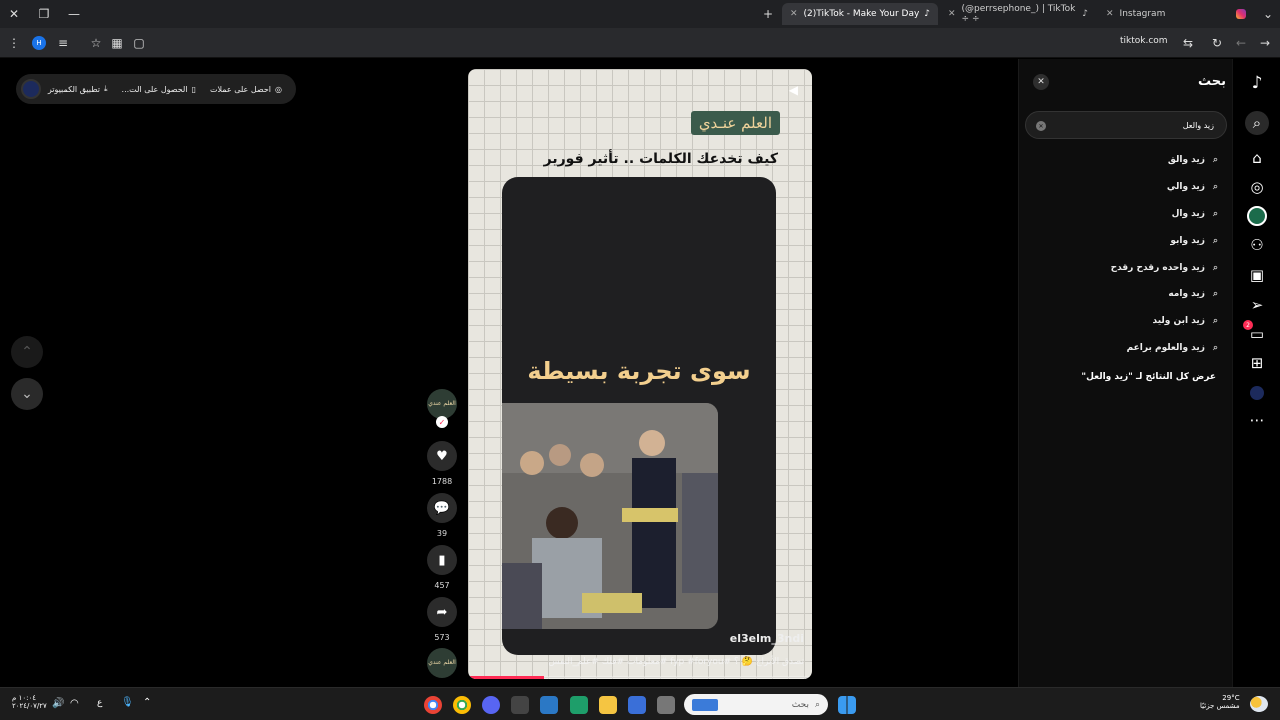 This screenshot has width=1280, height=720. Describe the element at coordinates (549, 705) in the screenshot. I see `vscode-icon` at that location.